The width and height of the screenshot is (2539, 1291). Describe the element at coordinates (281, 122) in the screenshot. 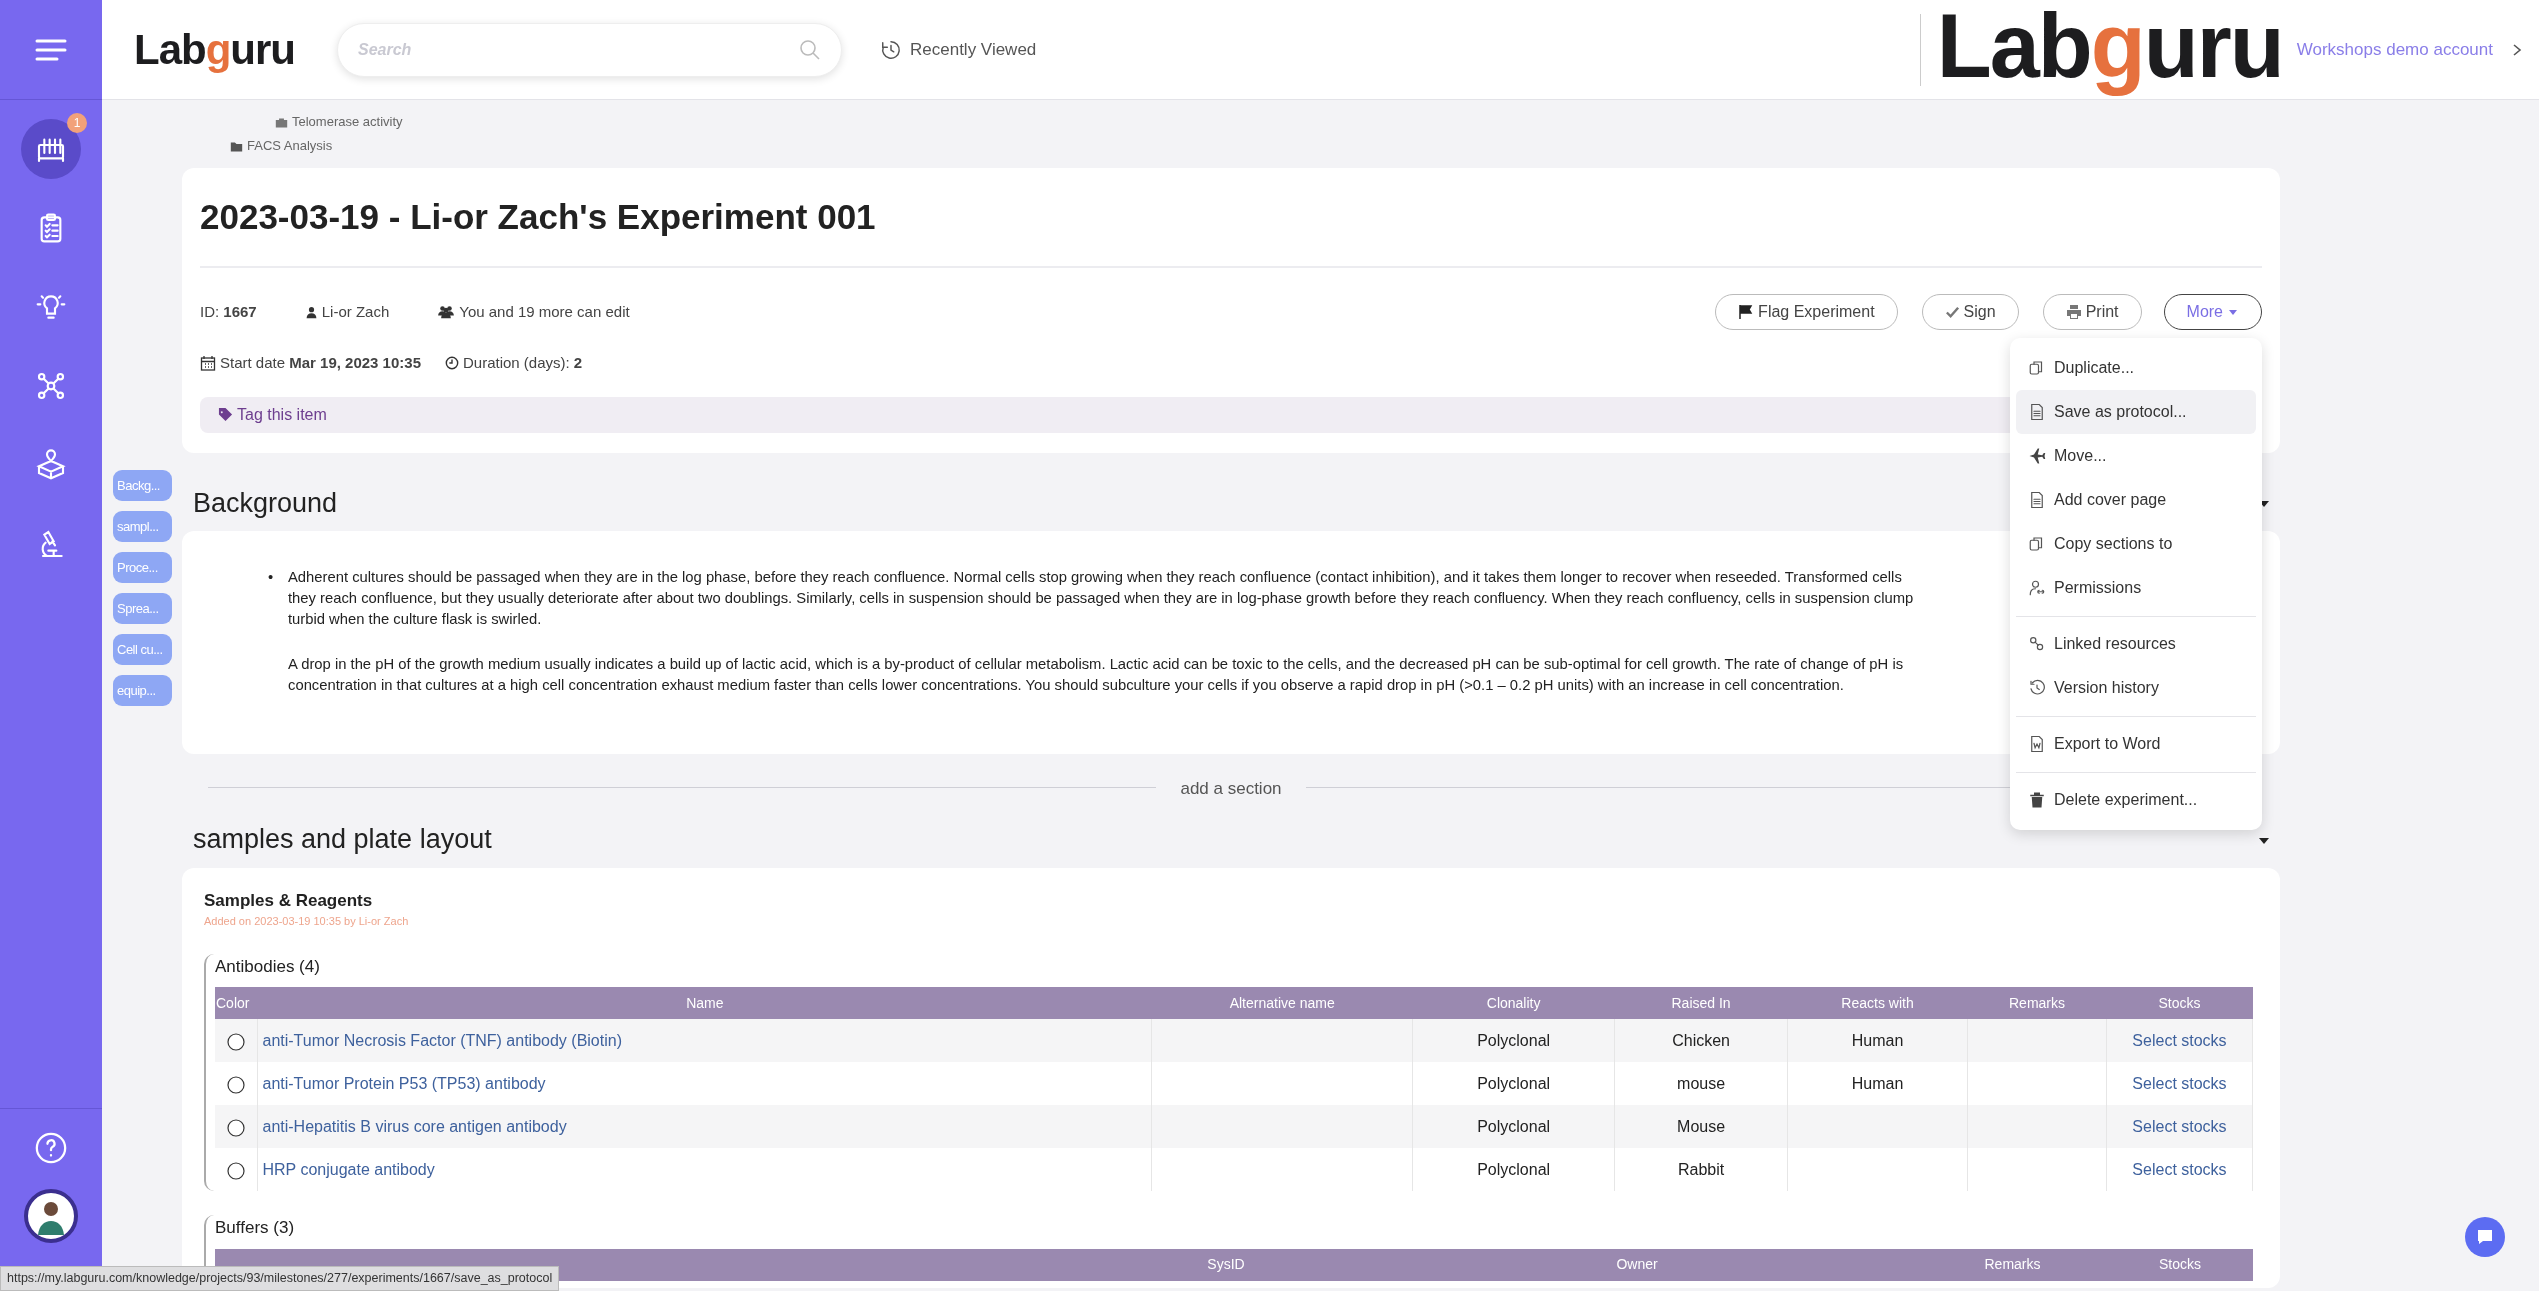

I see `briefcase-icon` at that location.